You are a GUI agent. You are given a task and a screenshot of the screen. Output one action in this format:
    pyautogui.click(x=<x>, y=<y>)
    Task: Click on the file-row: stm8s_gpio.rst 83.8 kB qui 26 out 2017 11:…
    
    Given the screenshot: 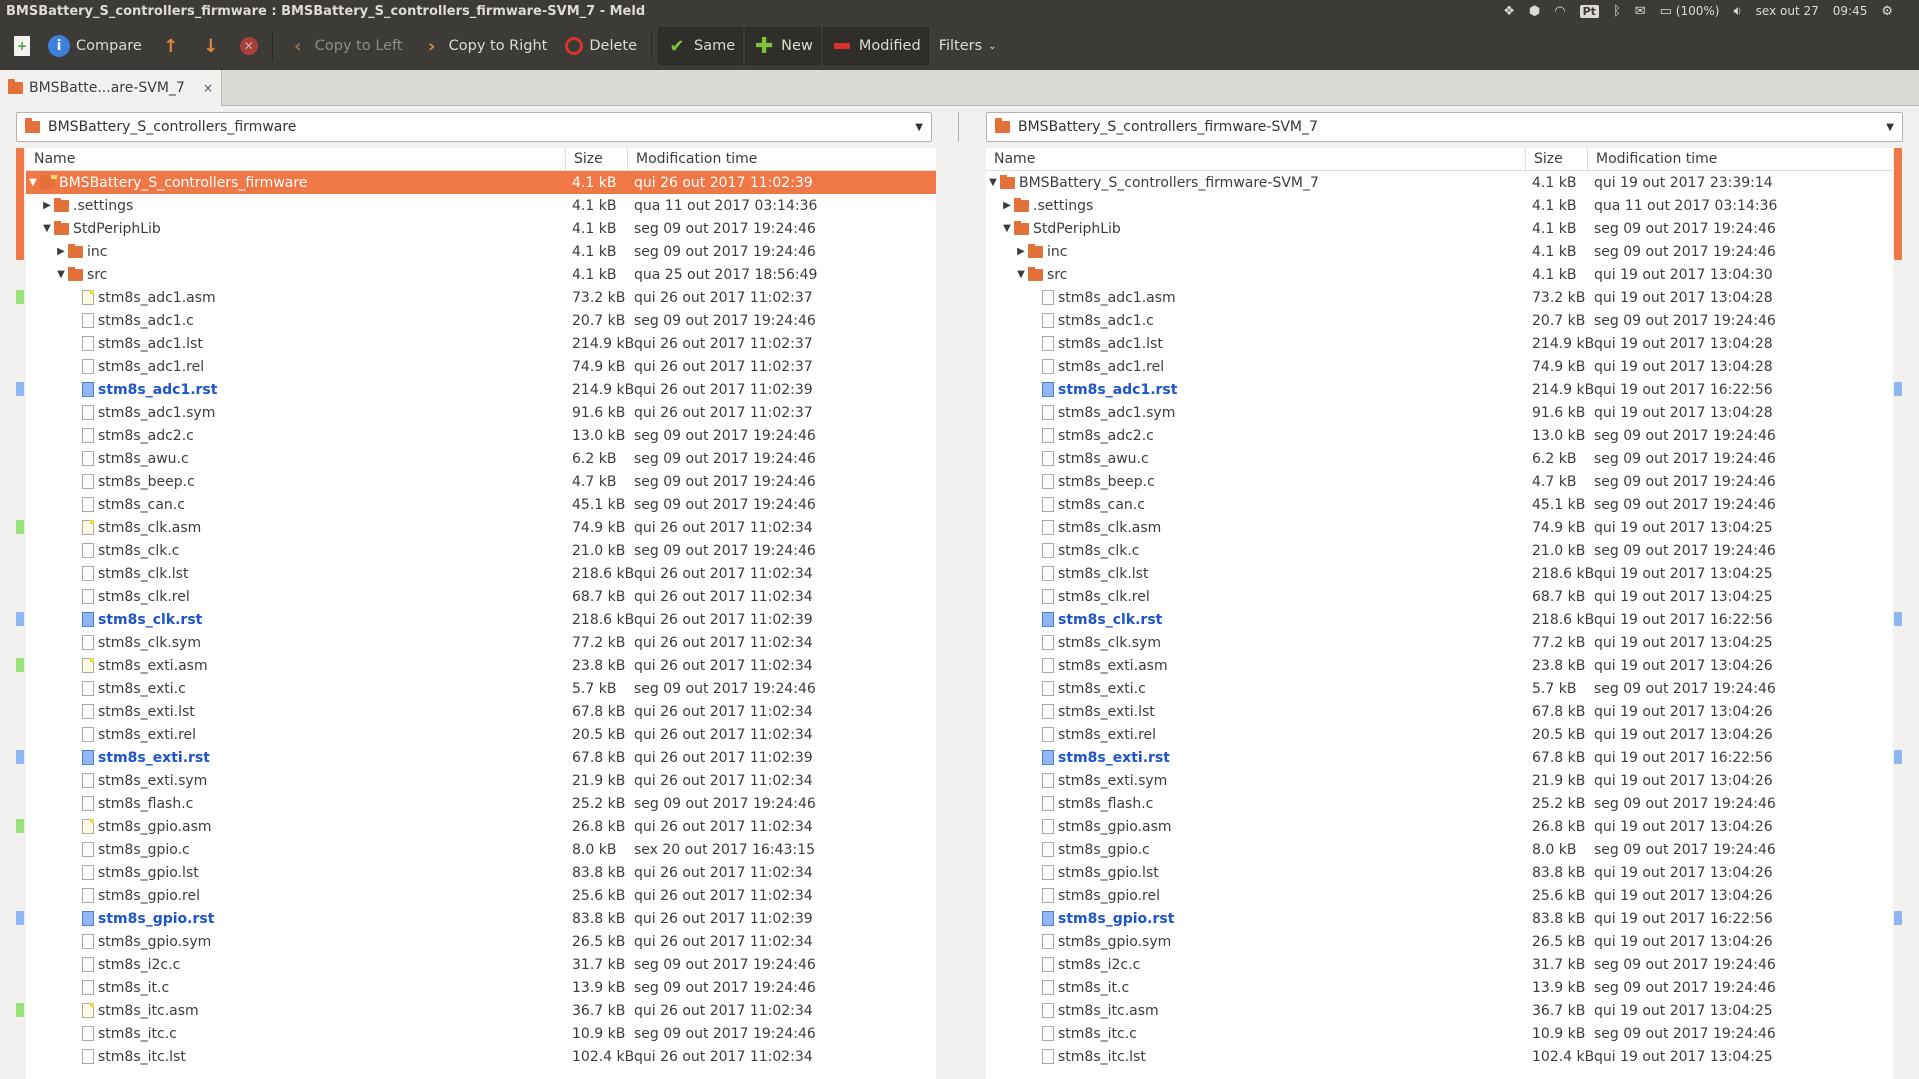 What is the action you would take?
    pyautogui.click(x=481, y=918)
    